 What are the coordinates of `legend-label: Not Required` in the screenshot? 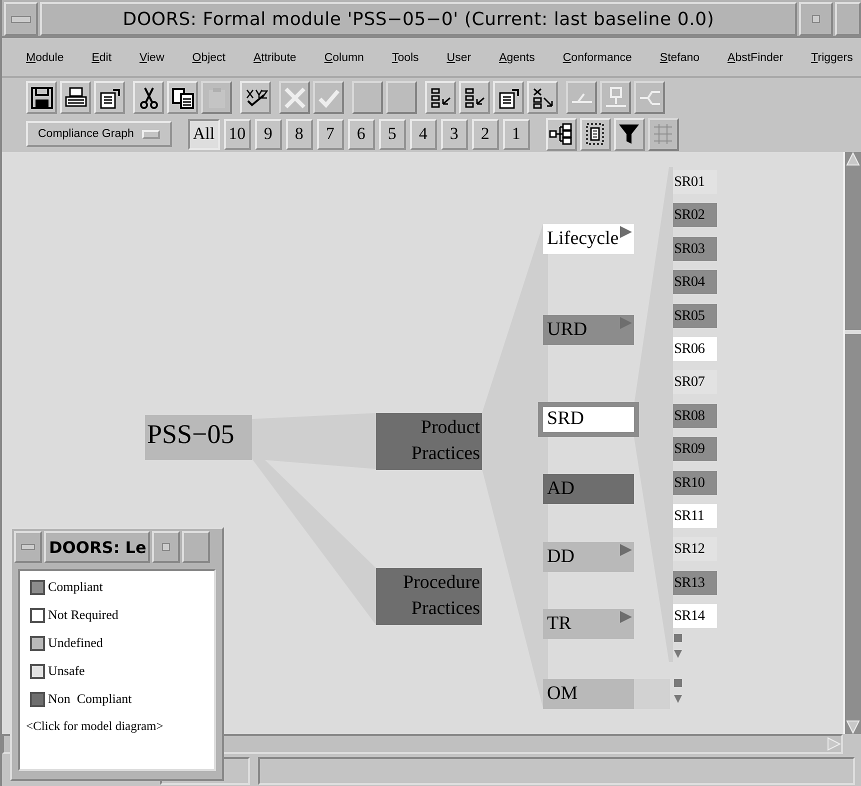 It's located at (83, 615).